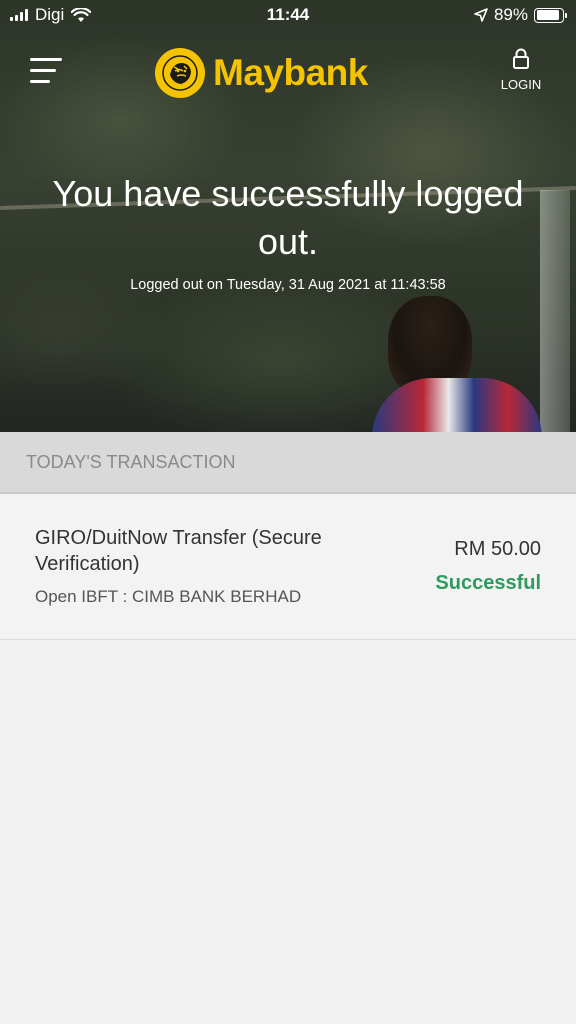 The image size is (576, 1024). I want to click on status-bar: Digi 11:44 89%, so click(288, 15).